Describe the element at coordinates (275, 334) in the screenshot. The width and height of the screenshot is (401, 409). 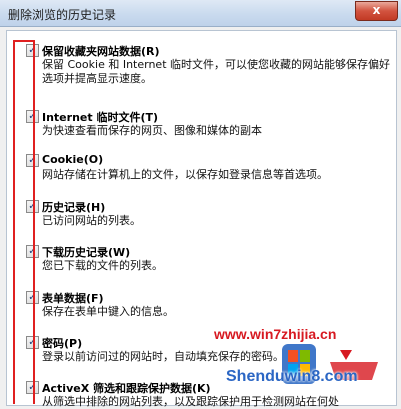
I see `watermark-url: www.win7zhijia.cn` at that location.